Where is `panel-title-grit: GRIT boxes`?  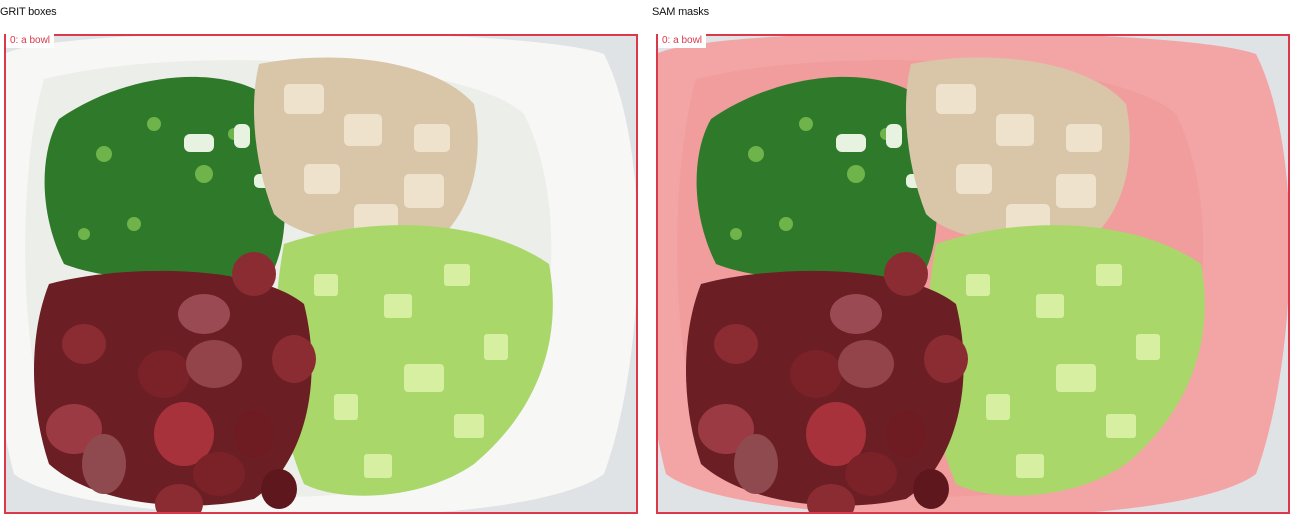
panel-title-grit: GRIT boxes is located at coordinates (28, 12).